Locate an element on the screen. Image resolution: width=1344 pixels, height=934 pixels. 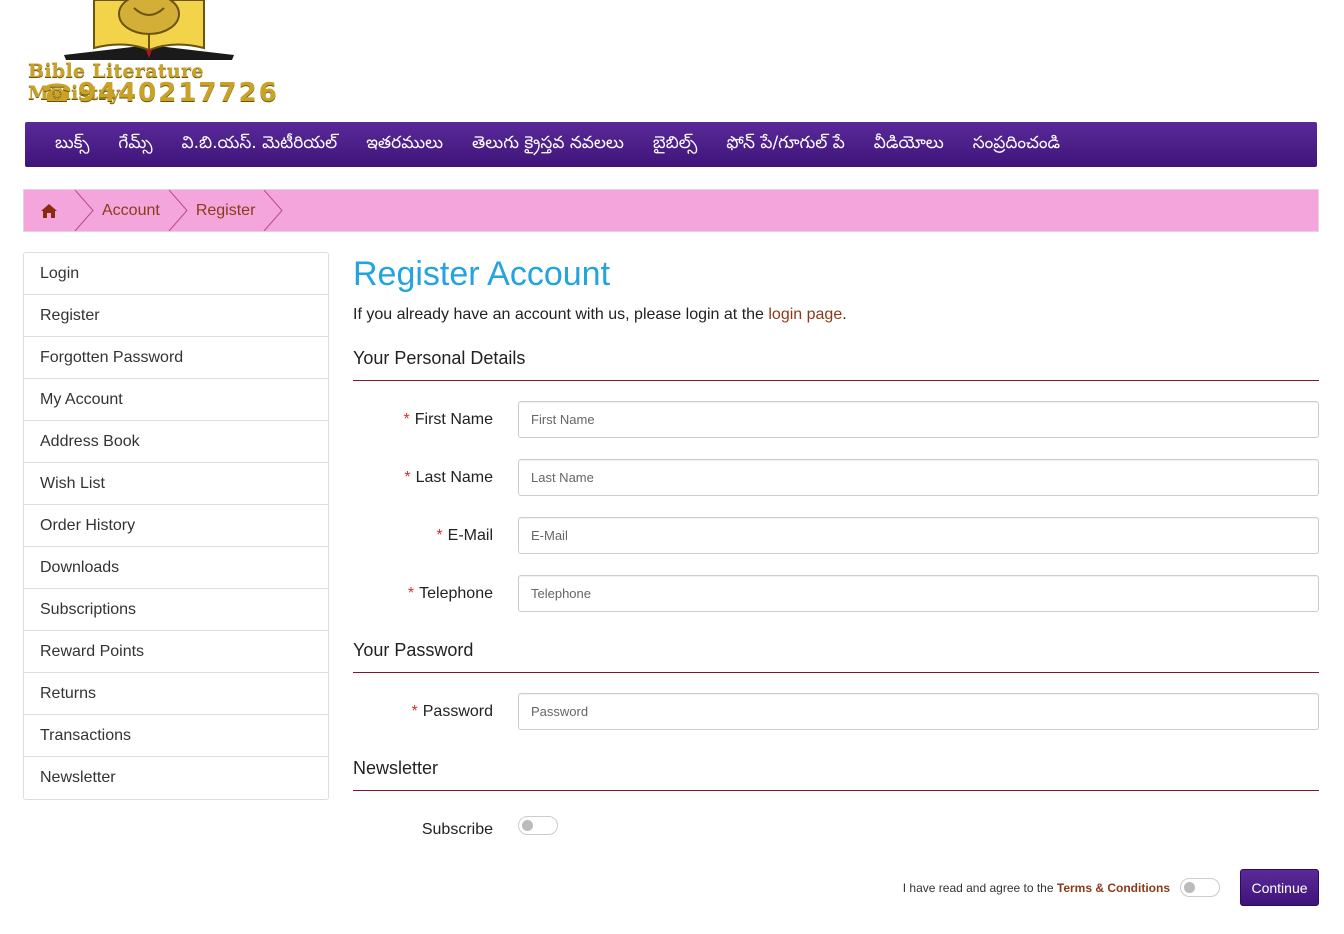
subscribe-toggle is located at coordinates (538, 825).